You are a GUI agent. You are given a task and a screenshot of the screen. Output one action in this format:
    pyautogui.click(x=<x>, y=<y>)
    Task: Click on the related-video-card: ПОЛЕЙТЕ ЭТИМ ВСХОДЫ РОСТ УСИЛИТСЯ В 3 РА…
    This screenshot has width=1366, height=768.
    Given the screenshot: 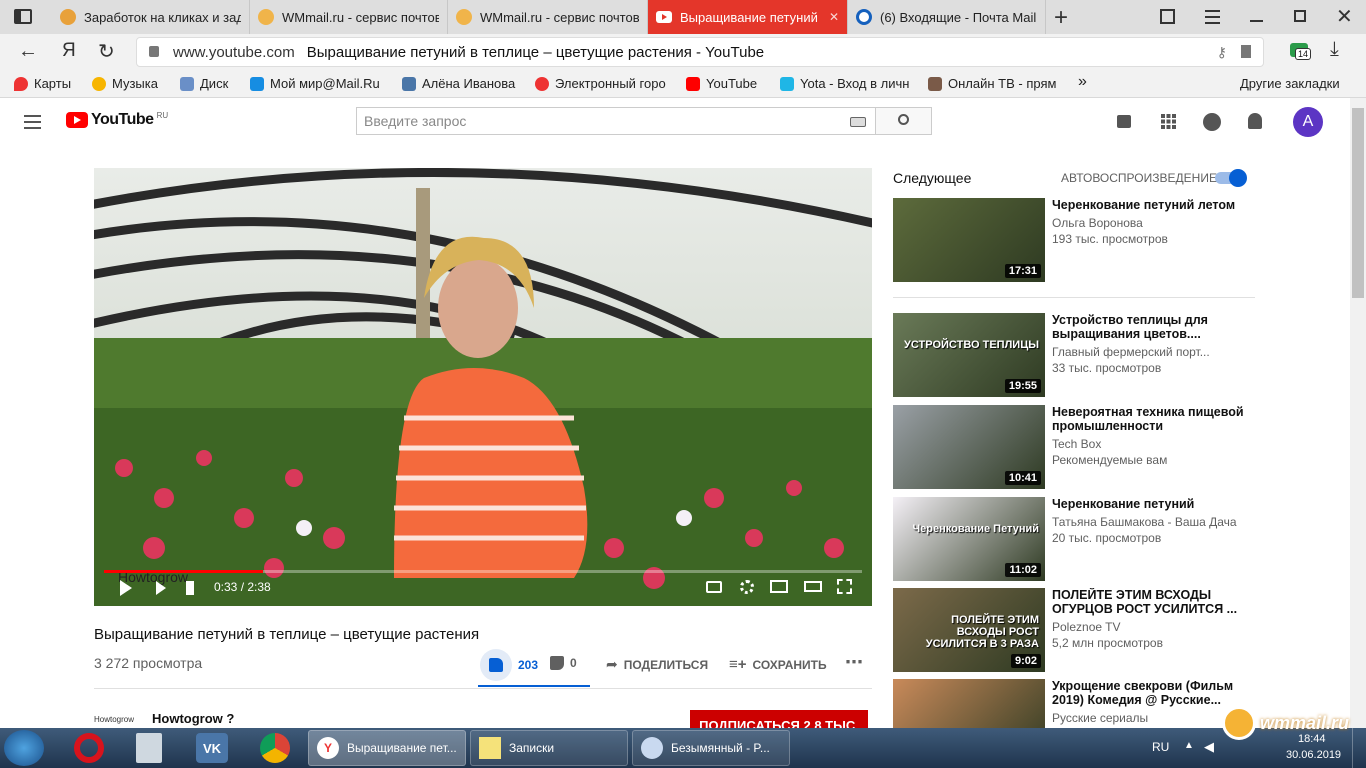 What is the action you would take?
    pyautogui.click(x=1074, y=631)
    